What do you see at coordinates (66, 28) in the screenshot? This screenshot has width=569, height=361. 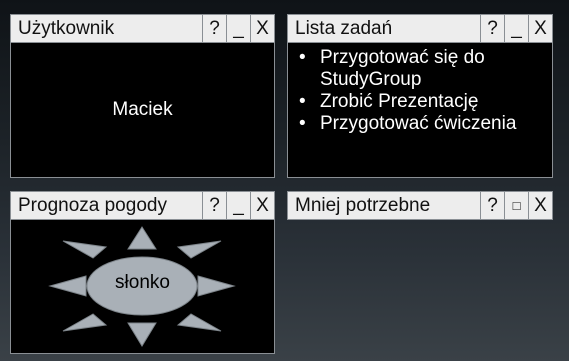 I see `user-widget-title: Użytkownik` at bounding box center [66, 28].